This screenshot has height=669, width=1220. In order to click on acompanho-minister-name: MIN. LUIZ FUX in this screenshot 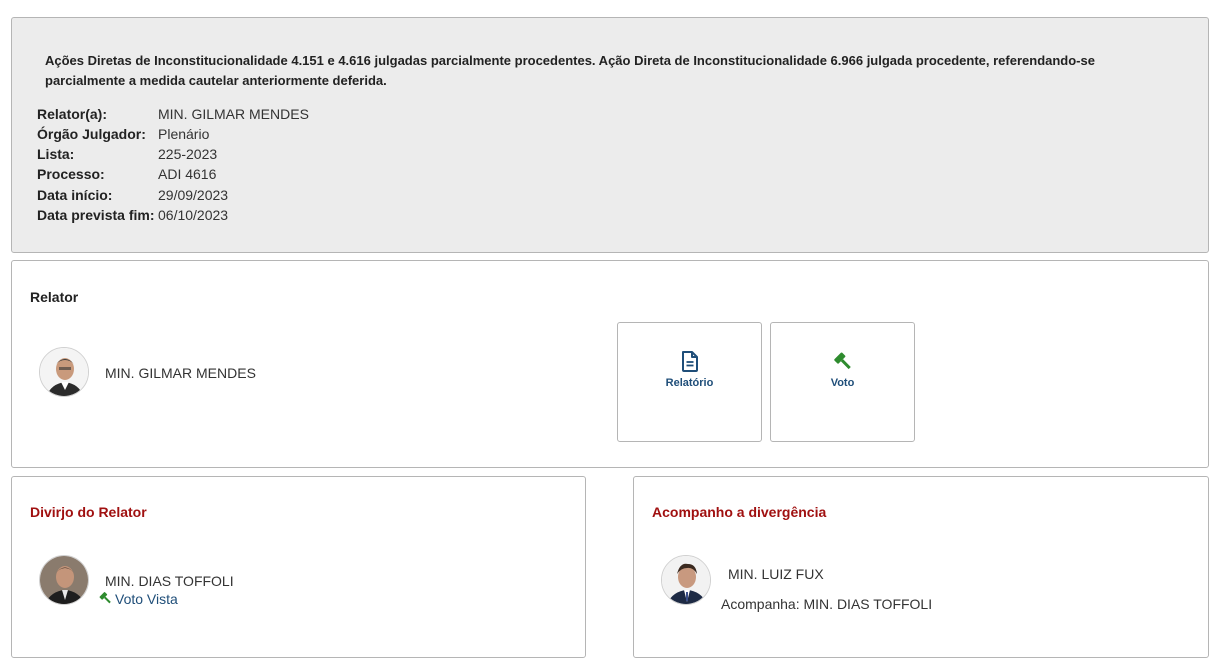, I will do `click(776, 574)`.